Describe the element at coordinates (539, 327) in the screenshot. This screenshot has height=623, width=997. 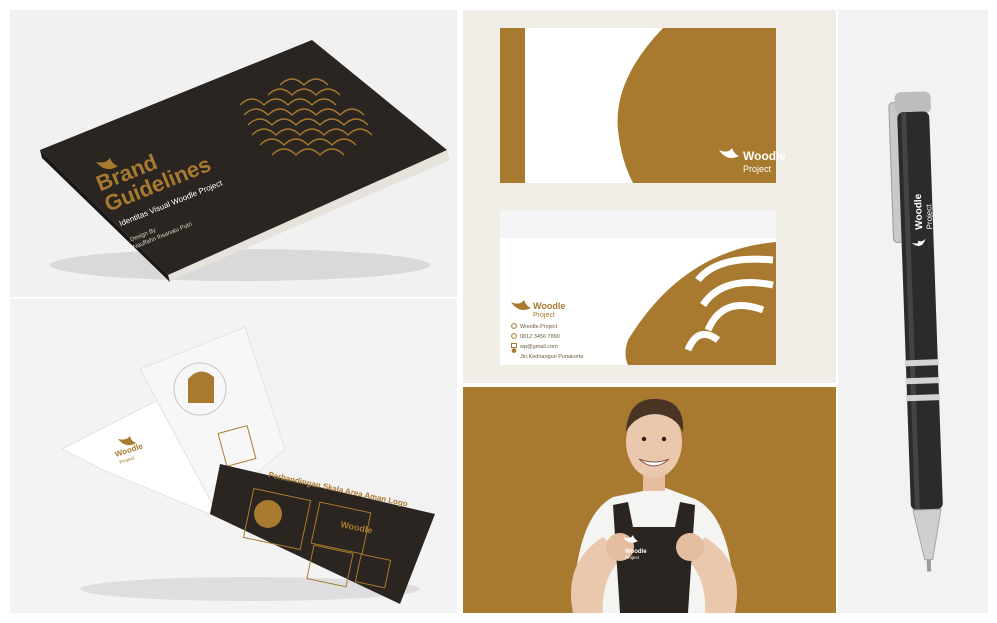
I see `contact-instagram: Woodle.Project` at that location.